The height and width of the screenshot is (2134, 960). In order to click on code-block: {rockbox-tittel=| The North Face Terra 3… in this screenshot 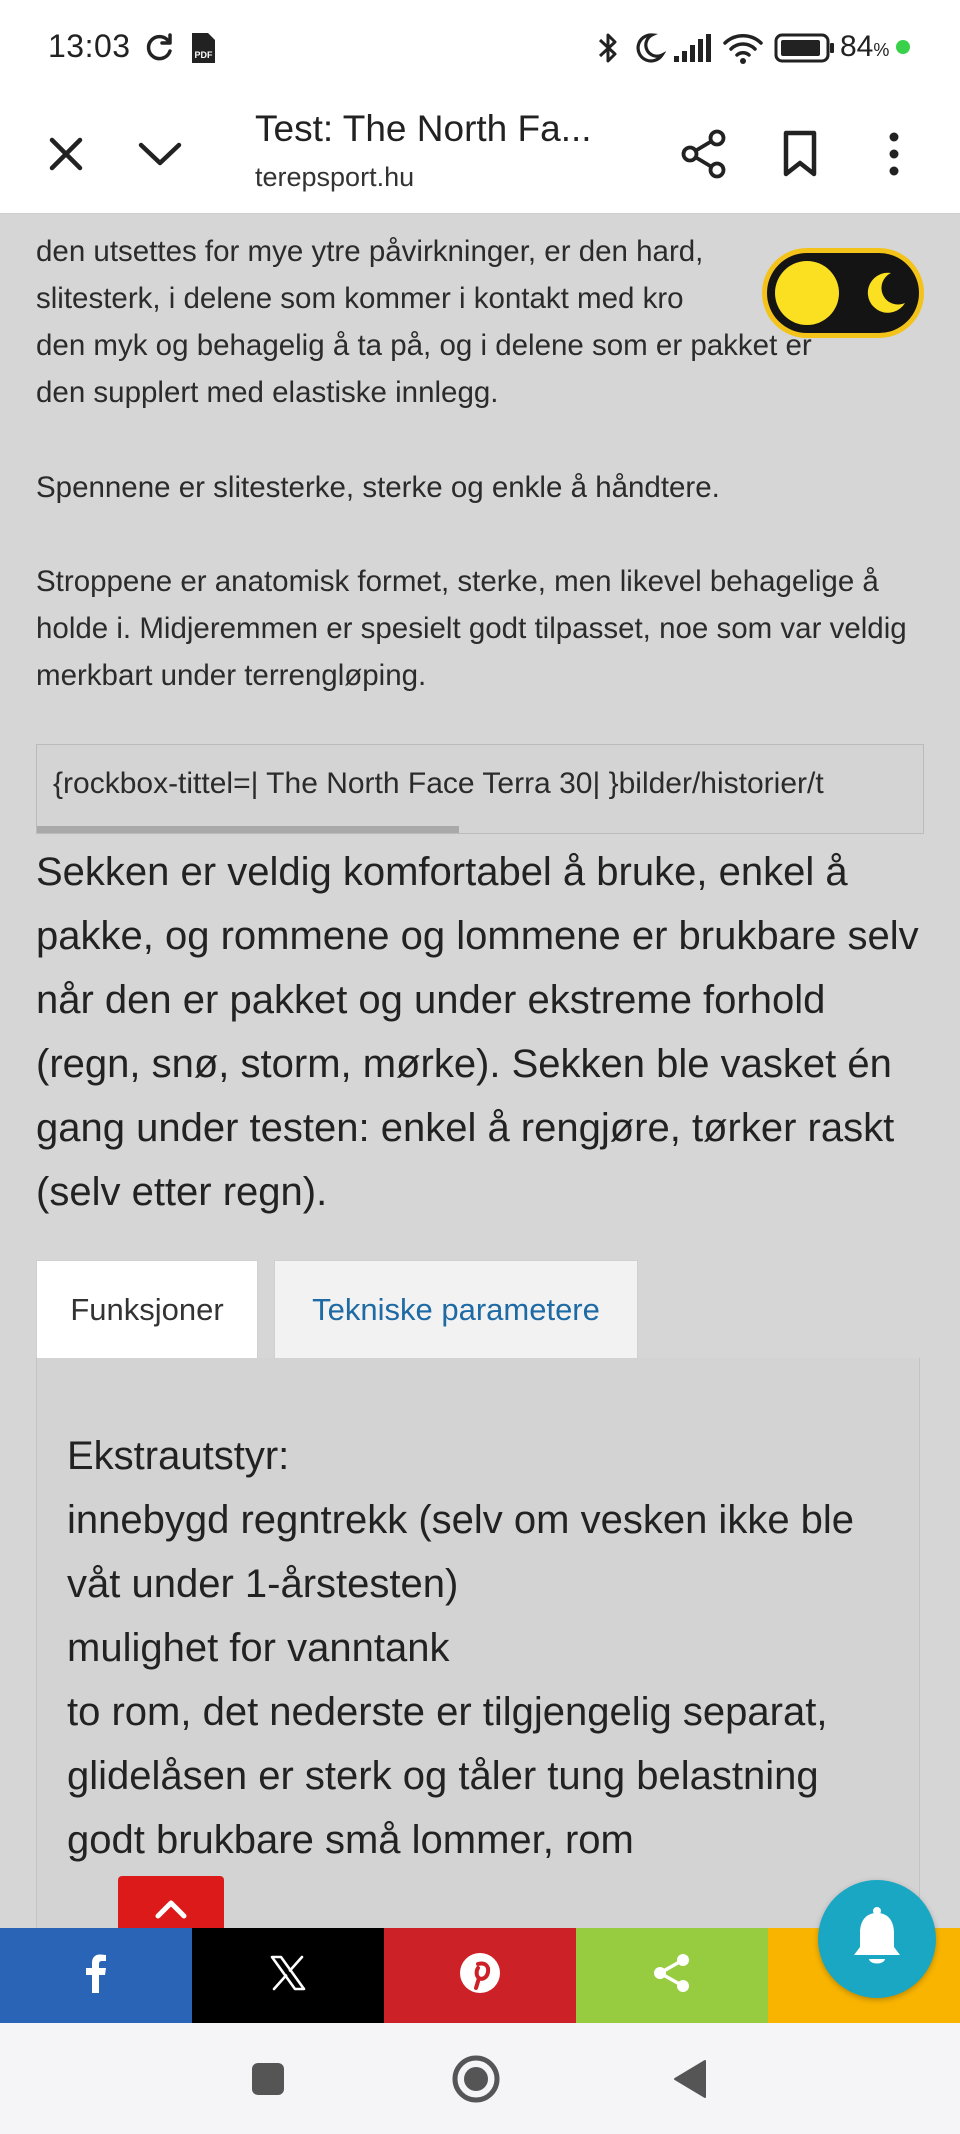, I will do `click(480, 789)`.